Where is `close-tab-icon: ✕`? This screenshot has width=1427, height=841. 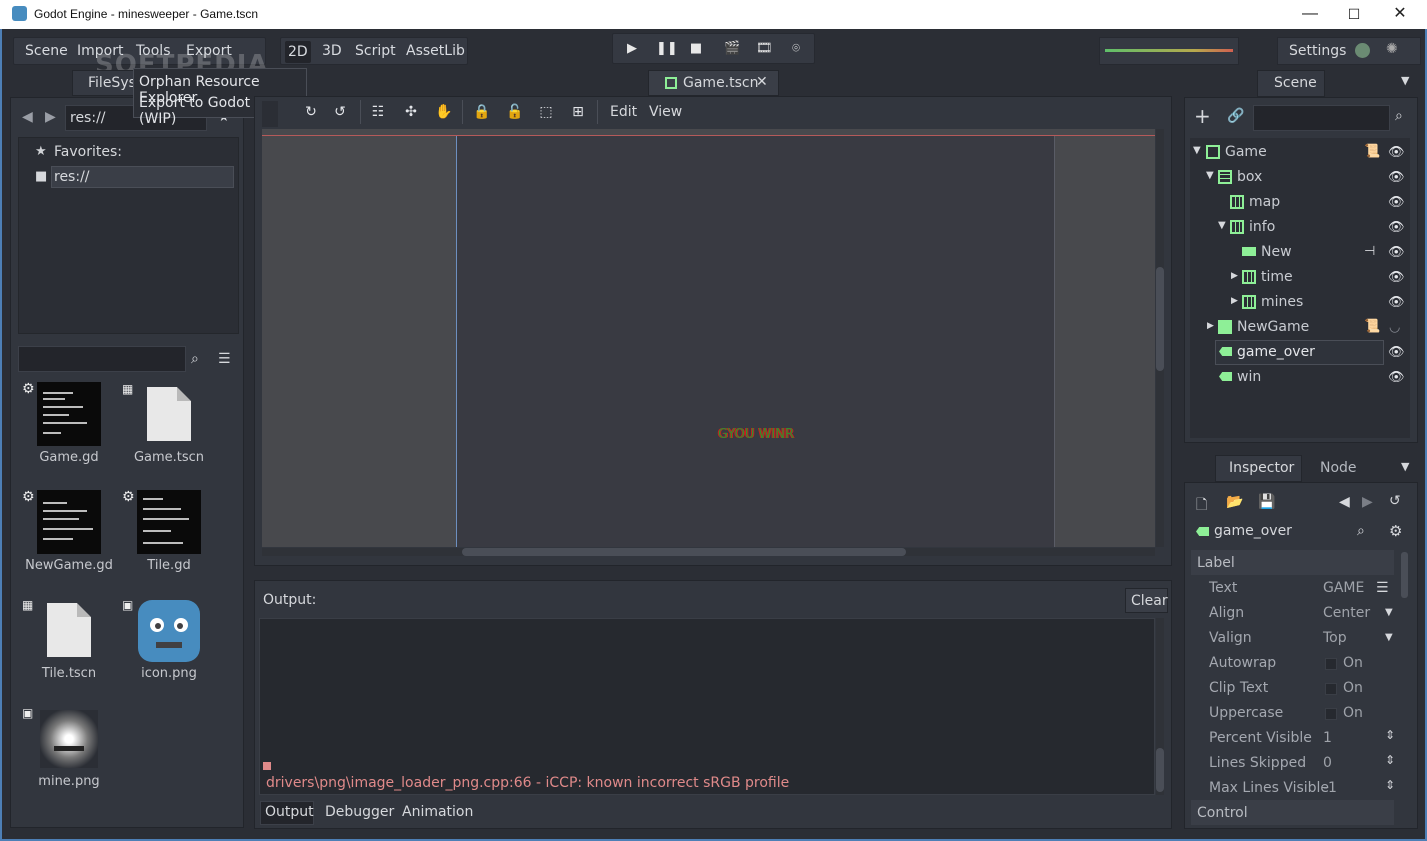 close-tab-icon: ✕ is located at coordinates (762, 82).